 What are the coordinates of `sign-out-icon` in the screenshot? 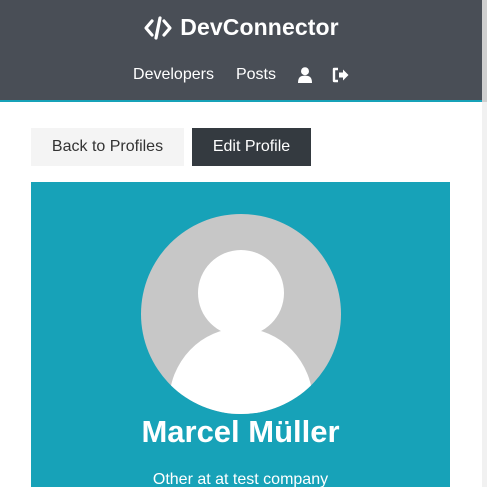 It's located at (340, 75).